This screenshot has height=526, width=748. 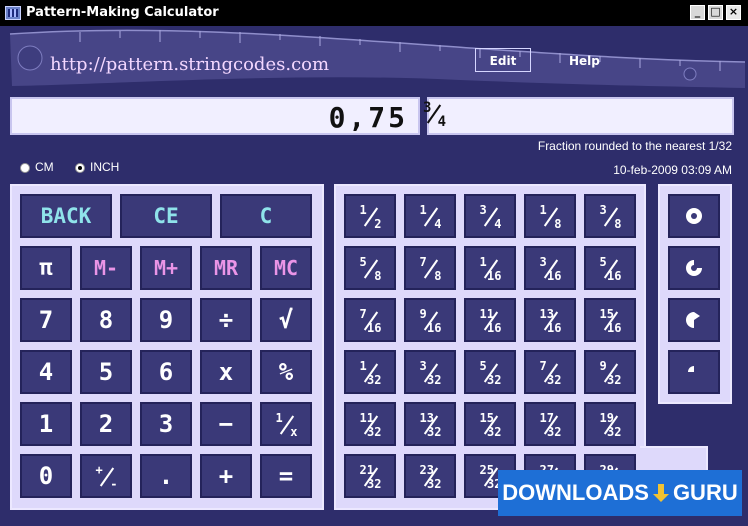 I want to click on fraction-5-16-button: 5 16, so click(x=610, y=268).